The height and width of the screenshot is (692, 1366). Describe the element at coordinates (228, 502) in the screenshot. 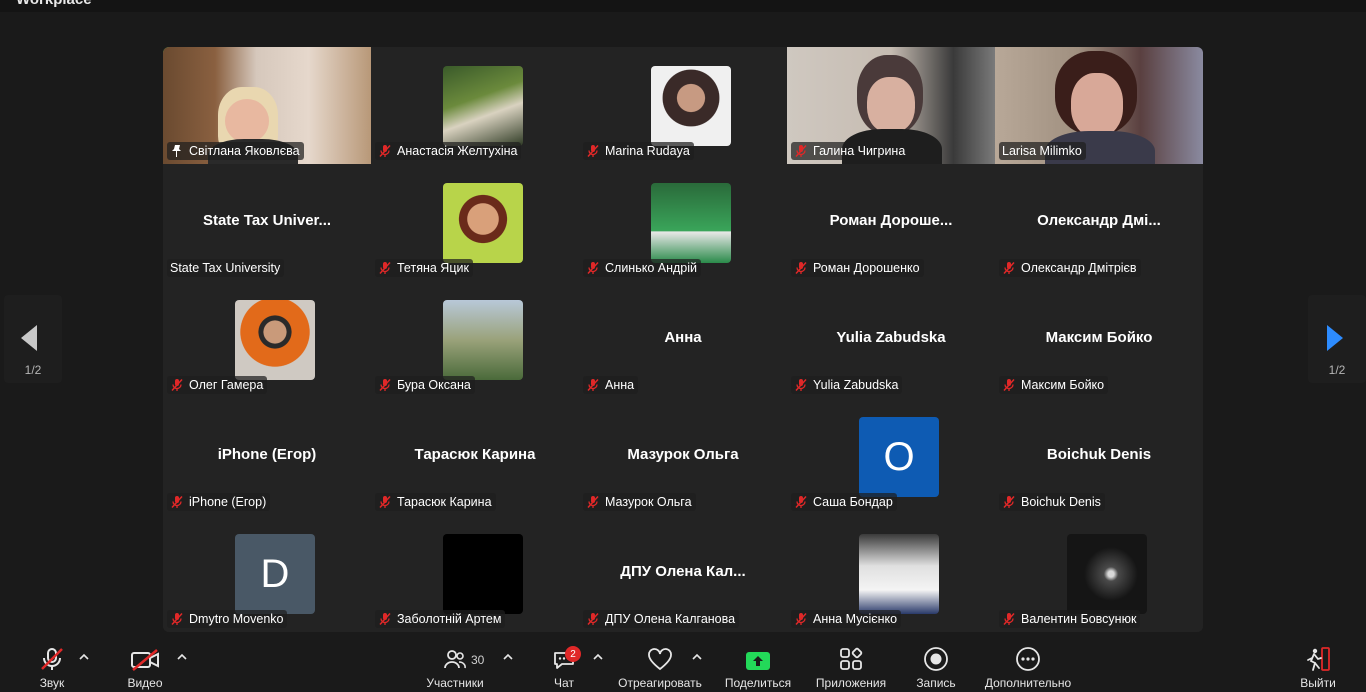

I see `participant-name: iPhone (Егор)` at that location.